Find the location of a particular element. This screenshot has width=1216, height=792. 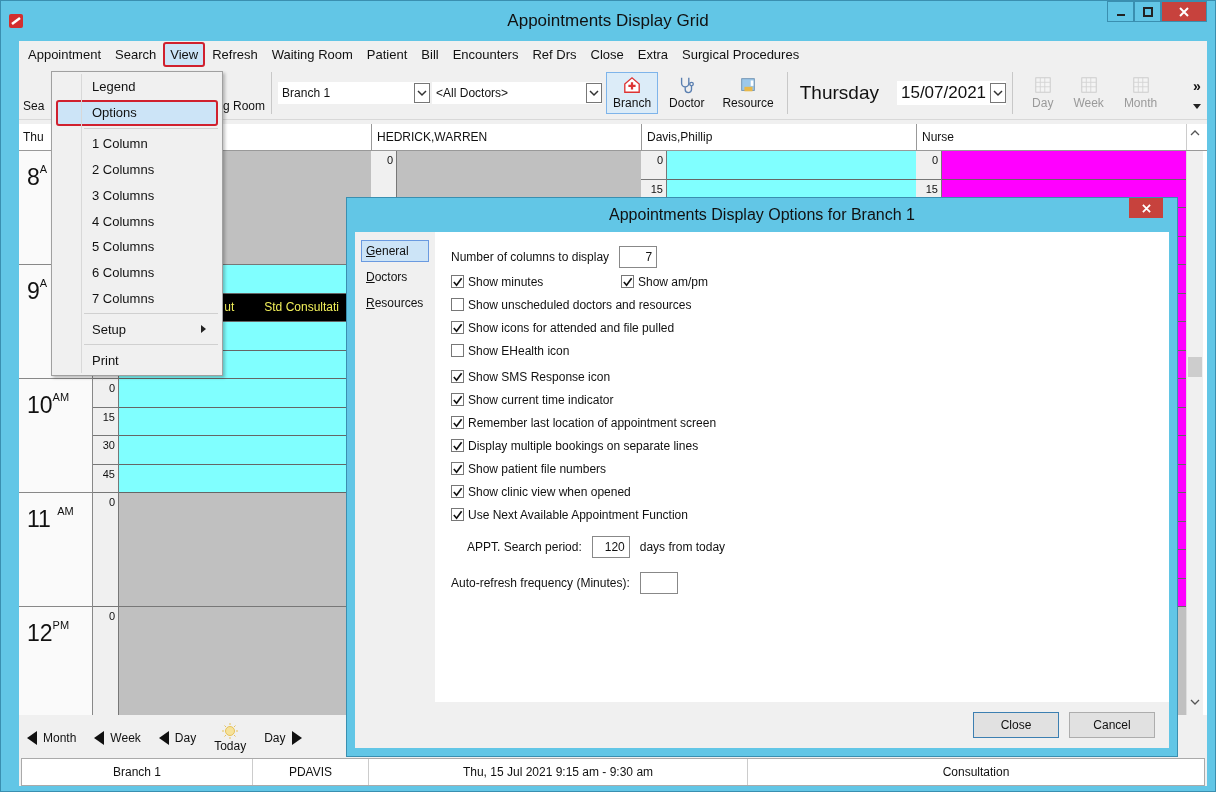

scroll-down-icon is located at coordinates (1195, 702).